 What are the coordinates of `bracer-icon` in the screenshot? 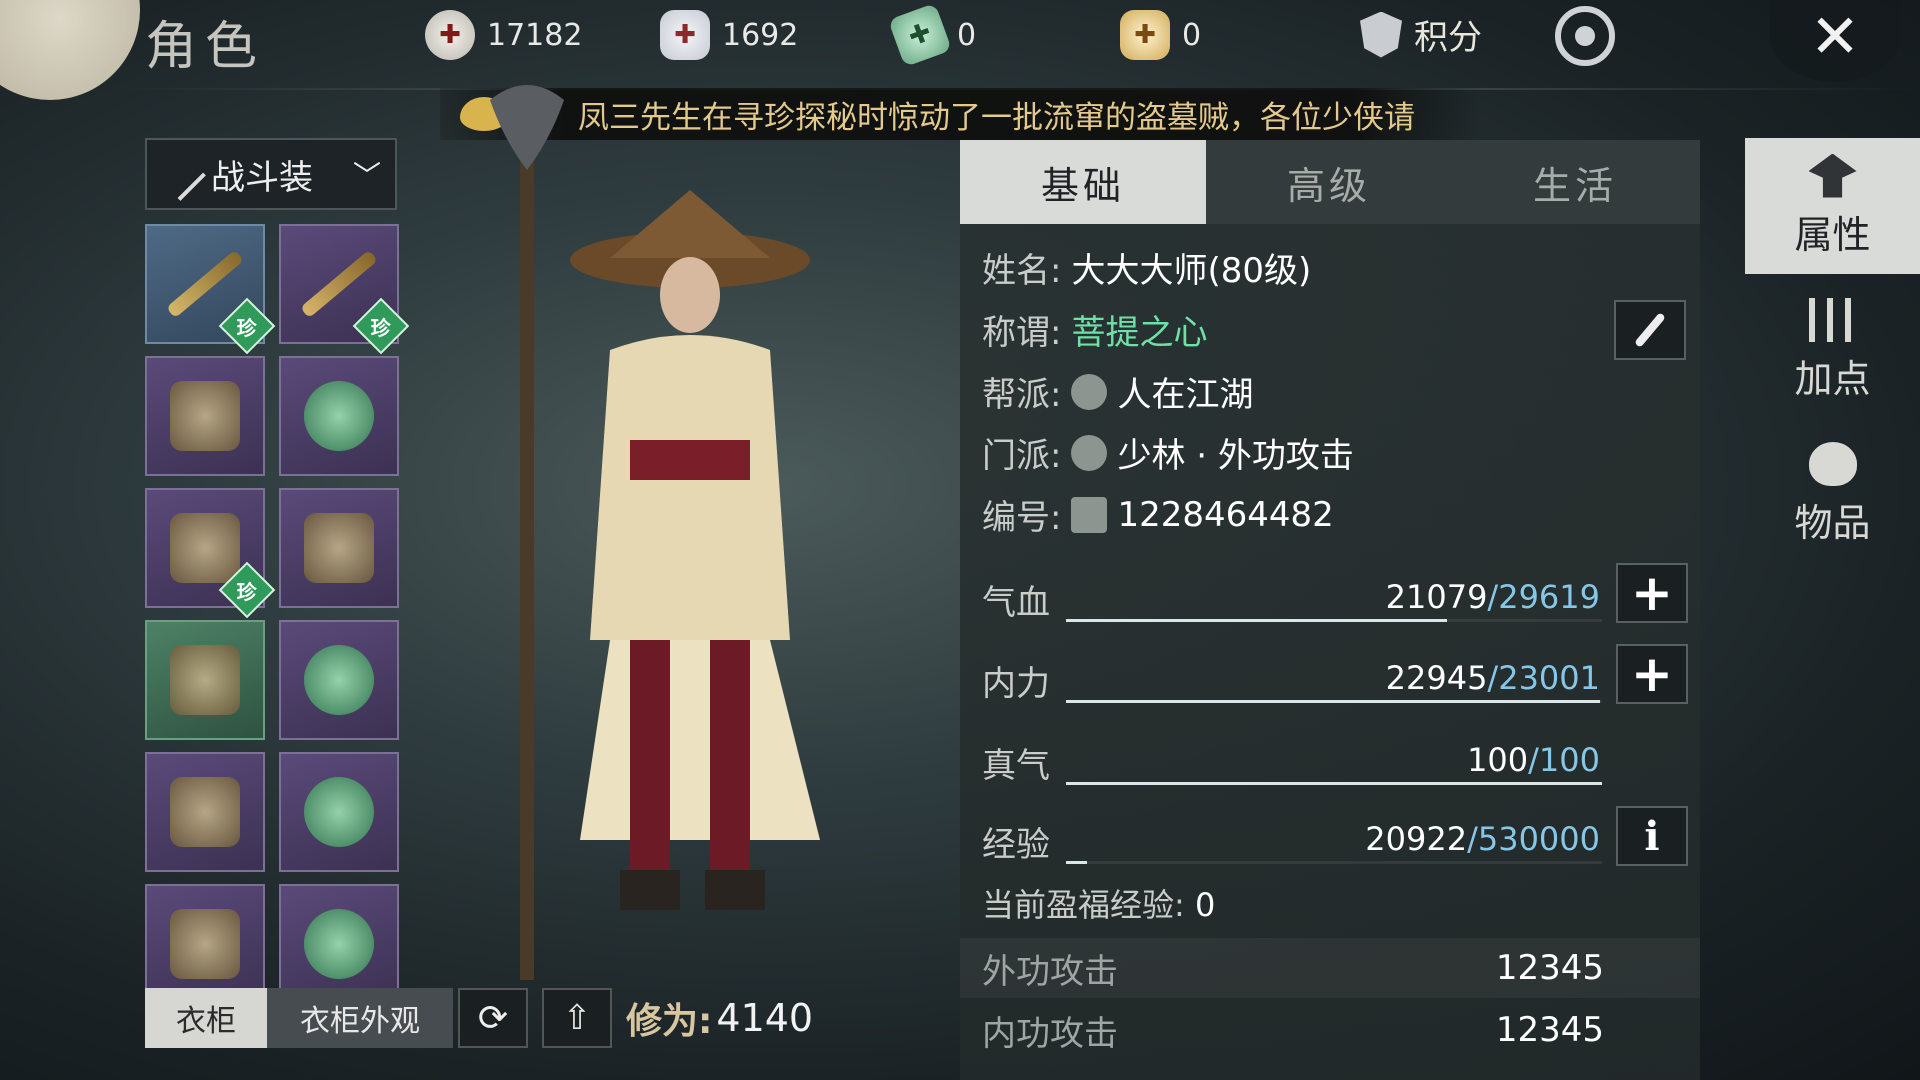 It's located at (339, 548).